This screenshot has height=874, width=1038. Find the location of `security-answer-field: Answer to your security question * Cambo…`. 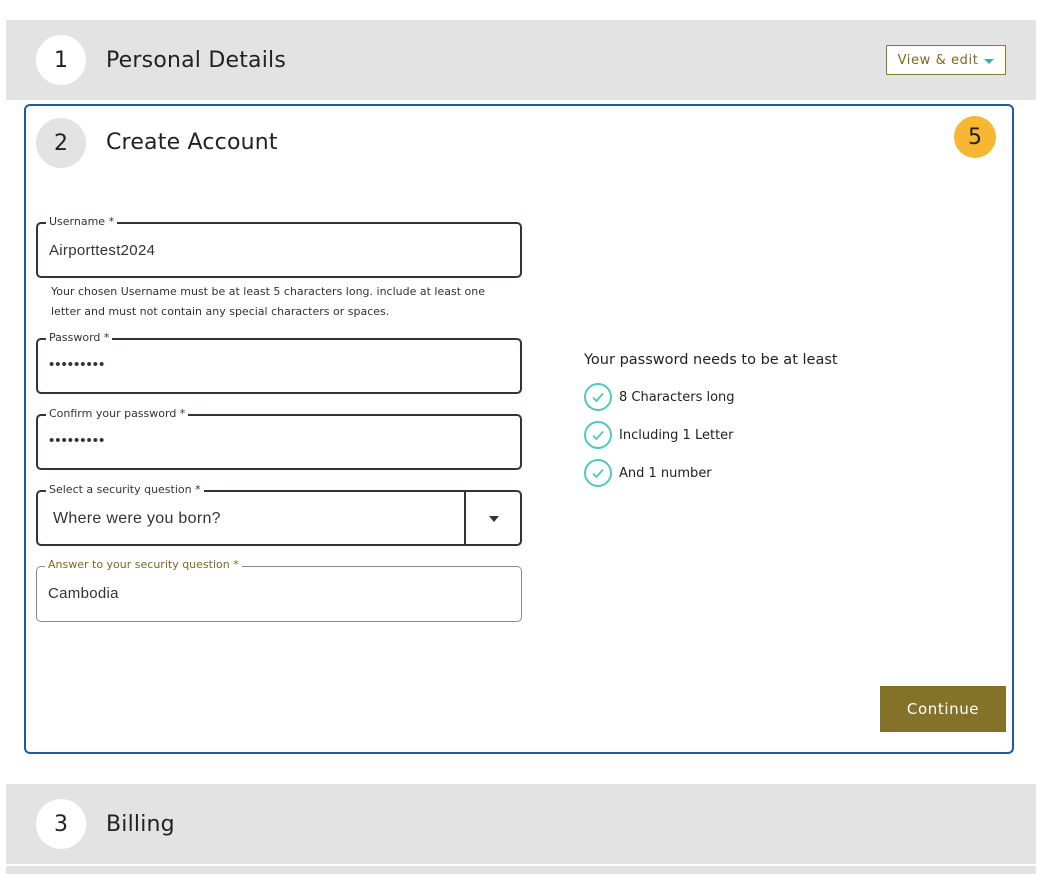

security-answer-field: Answer to your security question * Cambo… is located at coordinates (279, 590).